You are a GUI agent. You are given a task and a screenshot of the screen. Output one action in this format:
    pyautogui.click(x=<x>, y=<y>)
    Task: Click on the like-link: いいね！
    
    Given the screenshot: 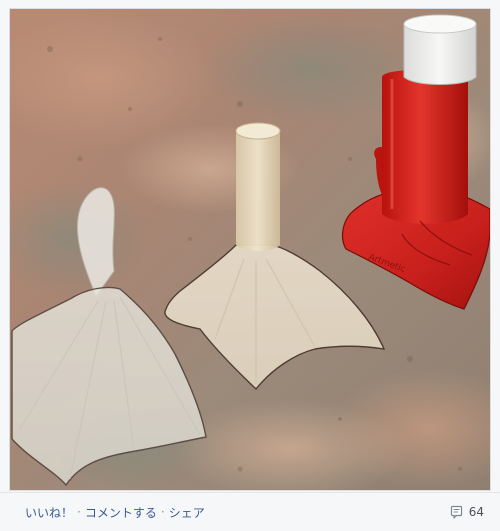 What is the action you would take?
    pyautogui.click(x=49, y=512)
    